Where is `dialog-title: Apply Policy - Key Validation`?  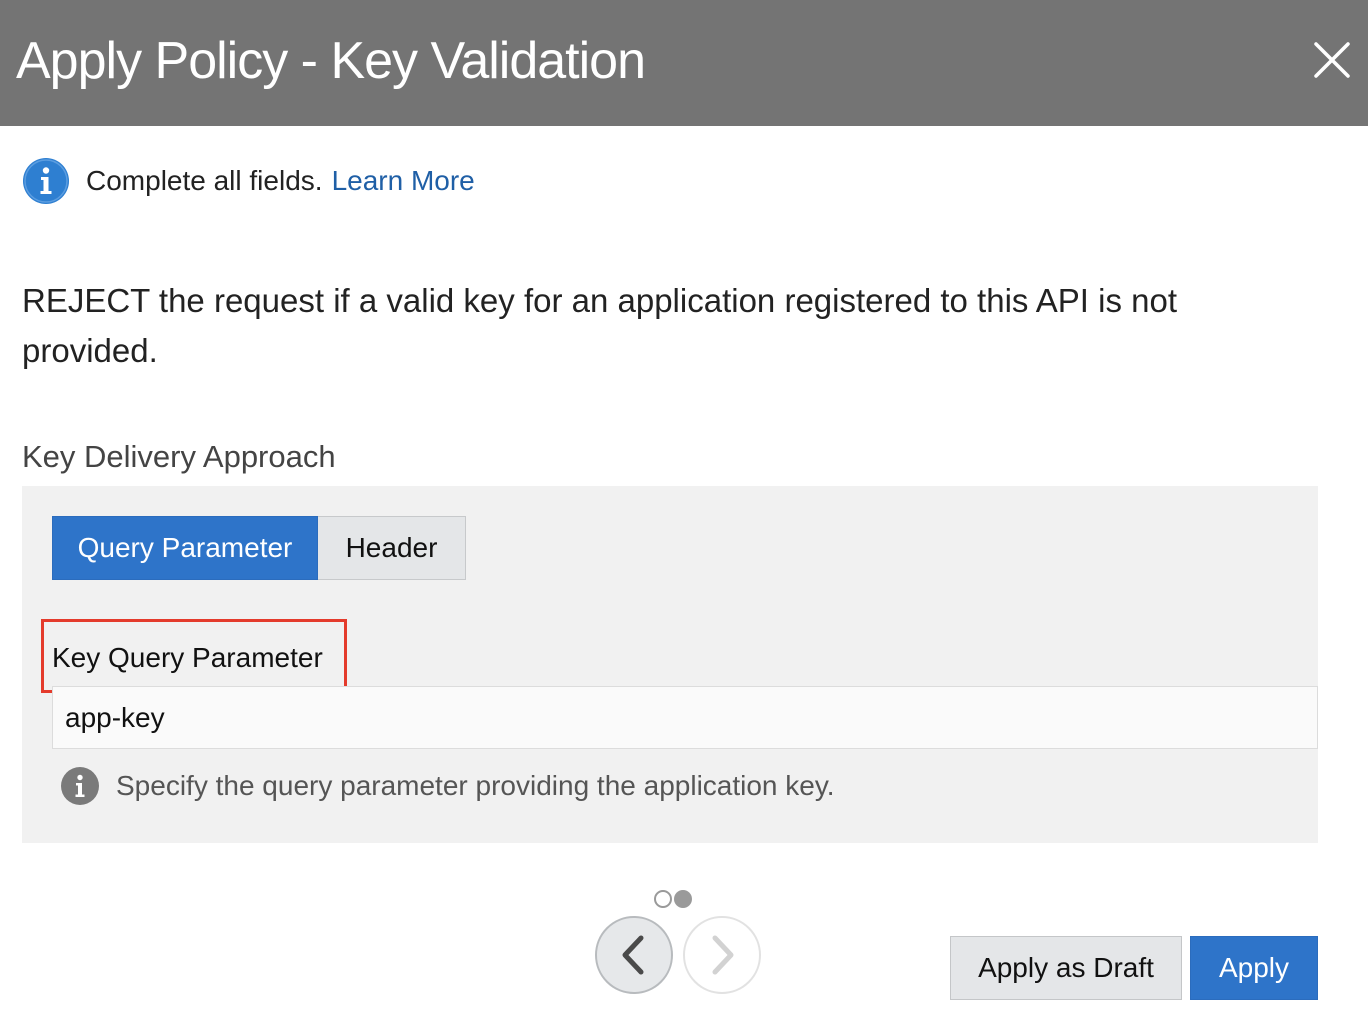 dialog-title: Apply Policy - Key Validation is located at coordinates (331, 61).